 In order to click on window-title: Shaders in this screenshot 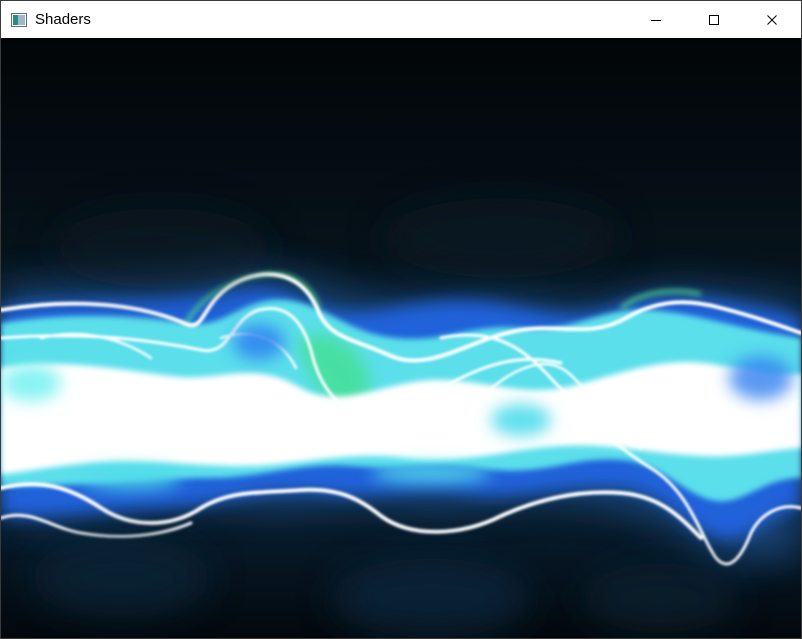, I will do `click(63, 19)`.